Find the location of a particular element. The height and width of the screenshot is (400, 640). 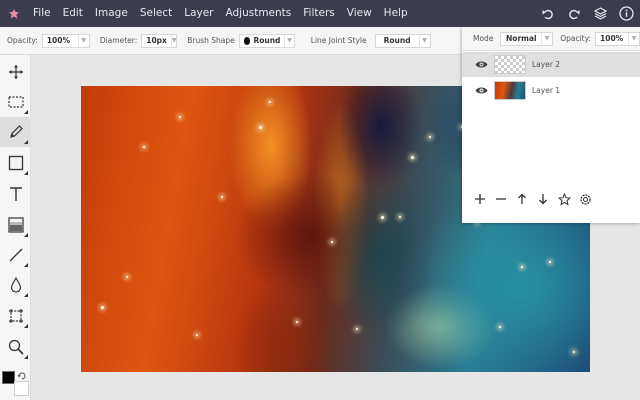

blend-mode-select: Normal ▼ is located at coordinates (527, 38).